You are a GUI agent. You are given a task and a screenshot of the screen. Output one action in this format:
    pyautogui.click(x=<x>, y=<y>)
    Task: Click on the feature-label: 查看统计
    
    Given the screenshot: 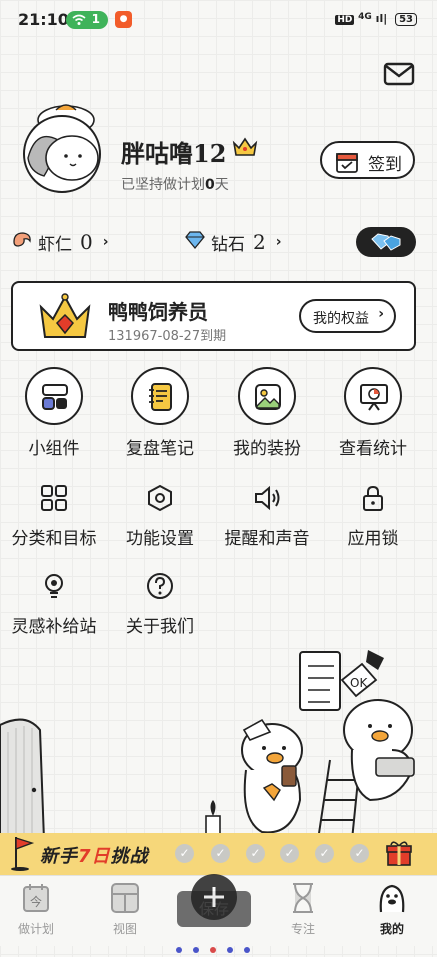 What is the action you would take?
    pyautogui.click(x=373, y=449)
    